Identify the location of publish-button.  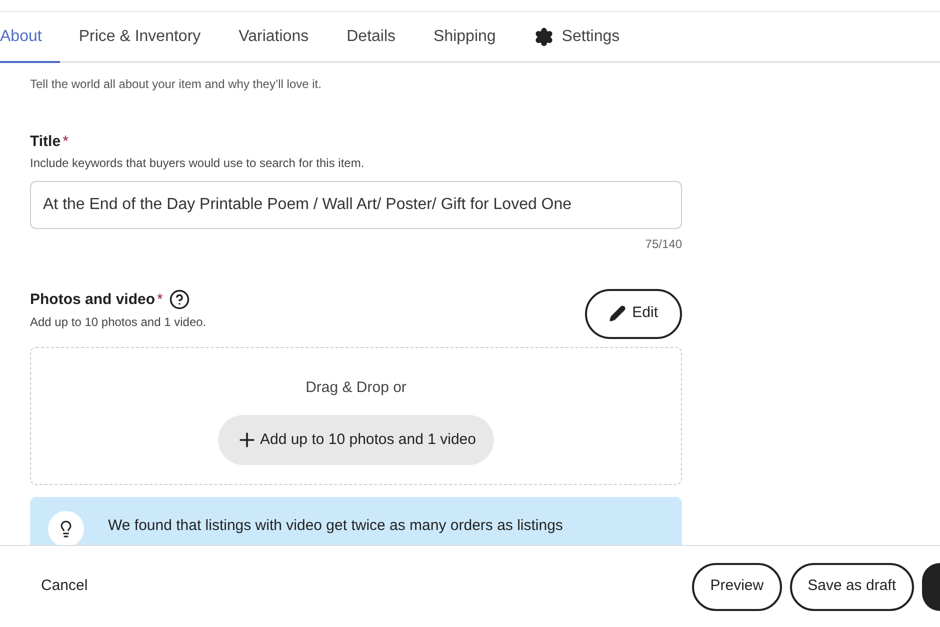
(931, 586).